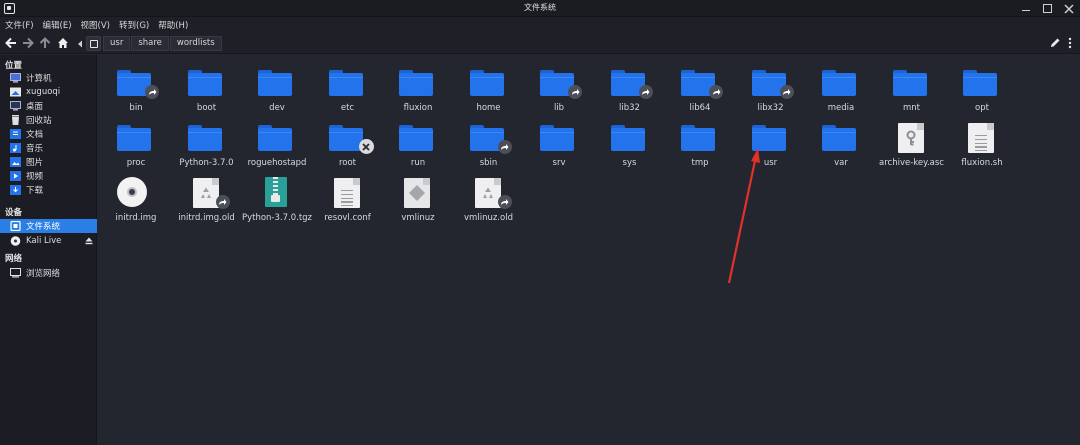  I want to click on sidebar-item-downloads: 下载, so click(48, 190).